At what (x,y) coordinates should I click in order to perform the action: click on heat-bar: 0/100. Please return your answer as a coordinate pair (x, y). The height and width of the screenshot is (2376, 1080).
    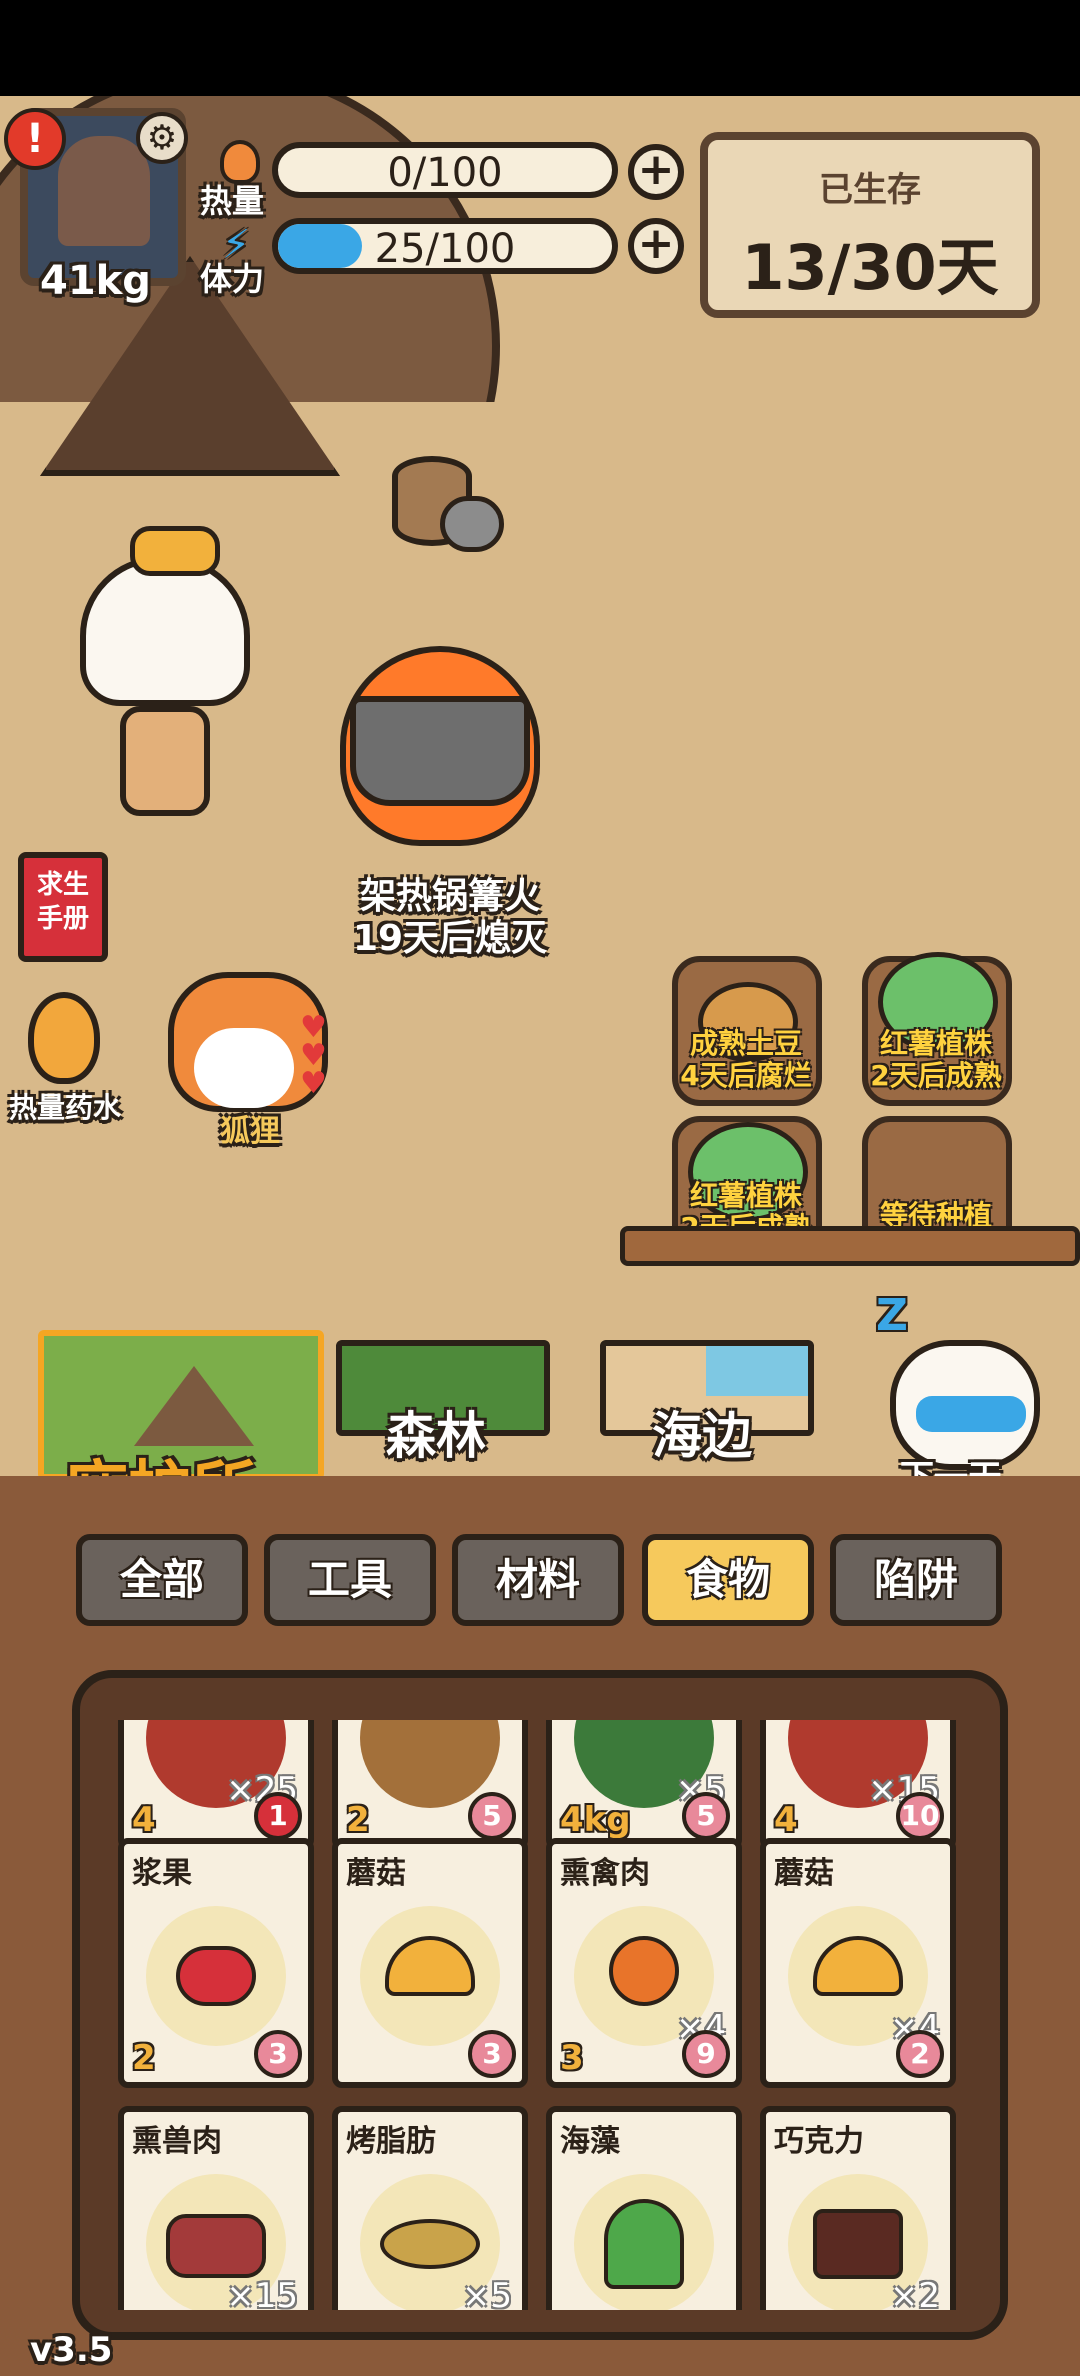
    Looking at the image, I should click on (445, 170).